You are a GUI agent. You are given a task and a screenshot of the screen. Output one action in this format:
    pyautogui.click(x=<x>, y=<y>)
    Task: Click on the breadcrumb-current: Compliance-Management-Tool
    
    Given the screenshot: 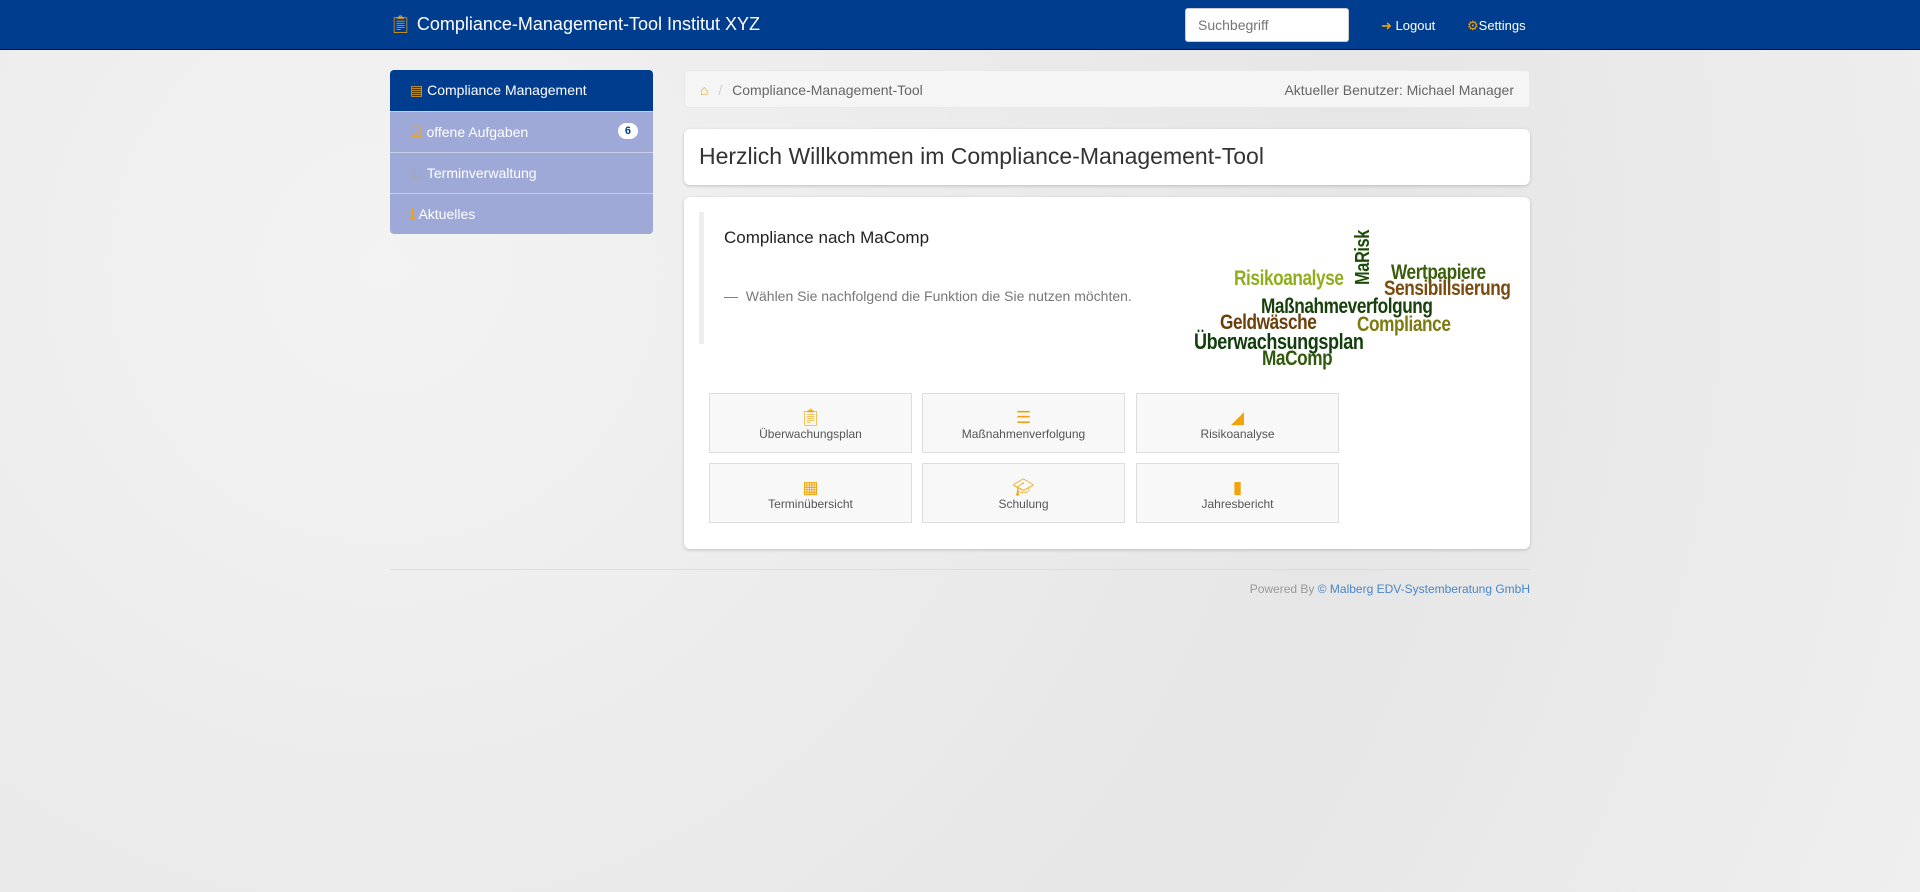 What is the action you would take?
    pyautogui.click(x=827, y=90)
    